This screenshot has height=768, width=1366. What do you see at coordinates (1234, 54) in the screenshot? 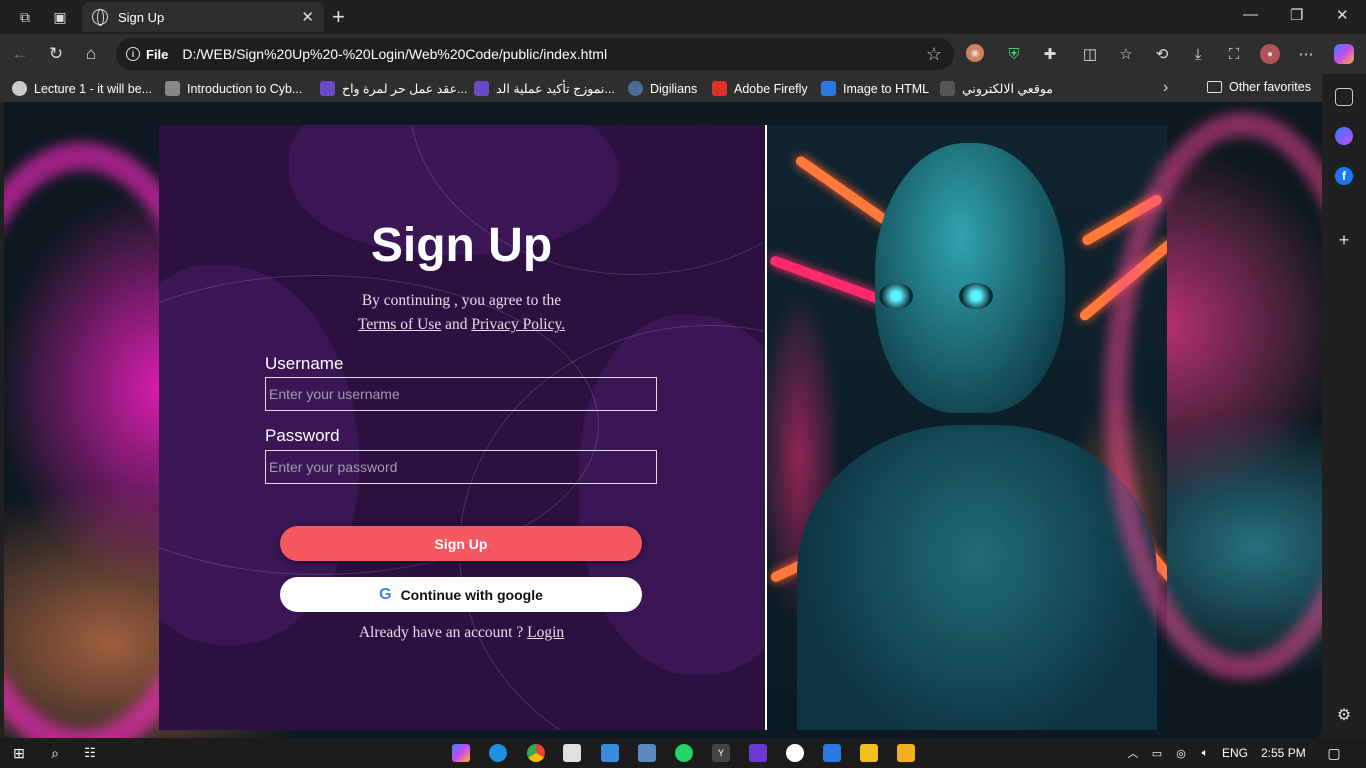
I see `screenshot-icon: ⛶` at bounding box center [1234, 54].